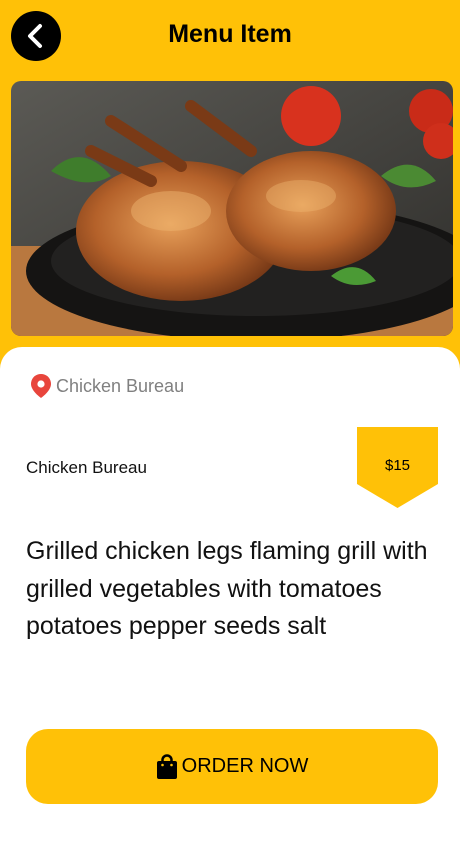  I want to click on app-header: Menu Item, so click(230, 38).